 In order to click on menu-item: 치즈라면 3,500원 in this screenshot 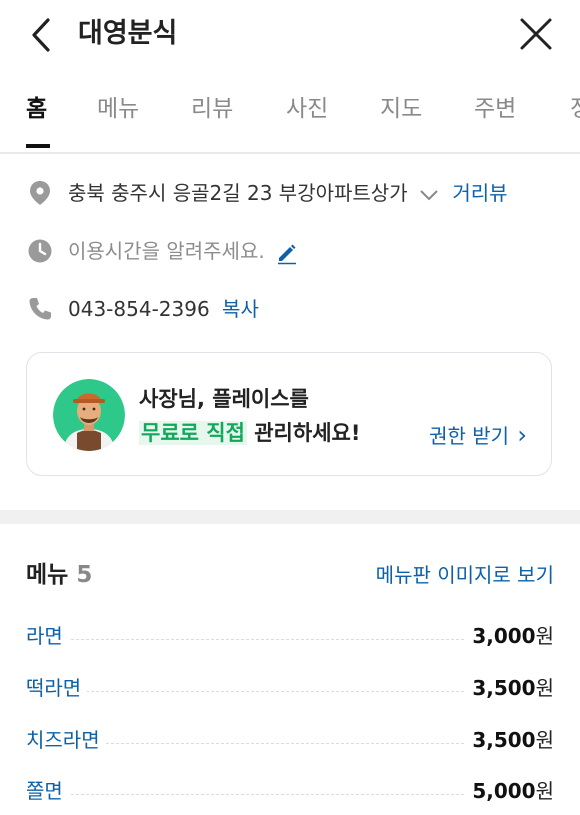, I will do `click(290, 740)`.